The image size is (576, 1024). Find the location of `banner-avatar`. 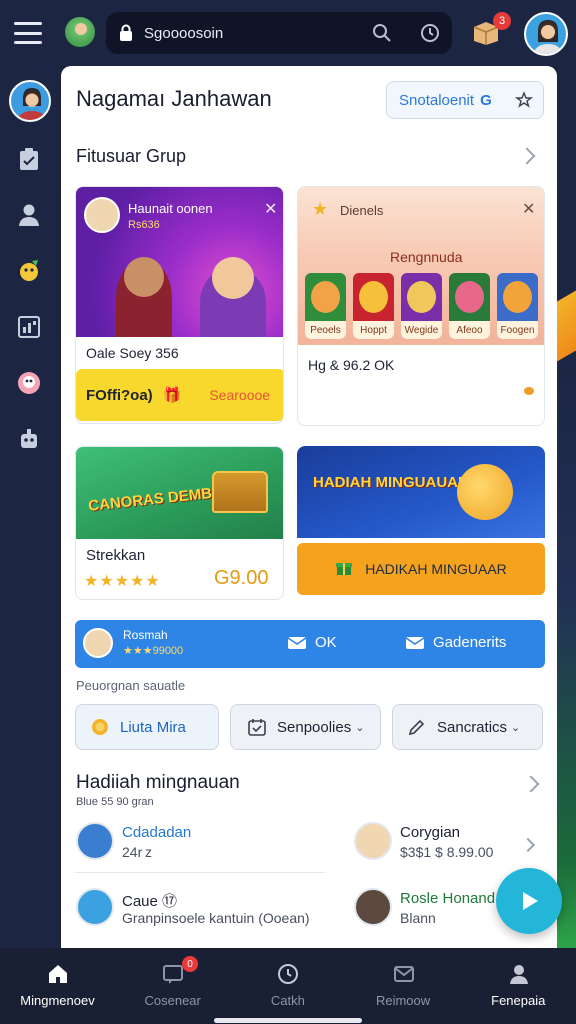

banner-avatar is located at coordinates (98, 643).